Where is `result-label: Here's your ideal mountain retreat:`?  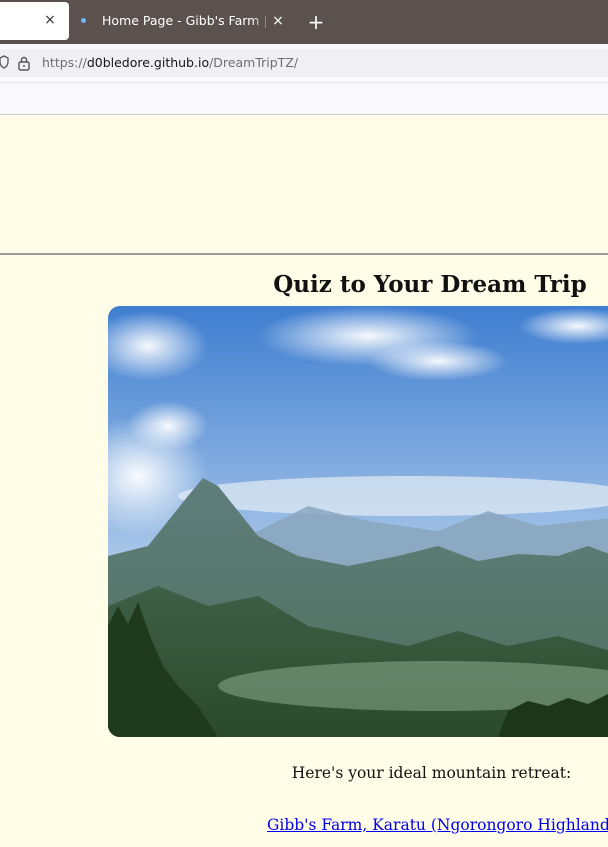 result-label: Here's your ideal mountain retreat: is located at coordinates (431, 773).